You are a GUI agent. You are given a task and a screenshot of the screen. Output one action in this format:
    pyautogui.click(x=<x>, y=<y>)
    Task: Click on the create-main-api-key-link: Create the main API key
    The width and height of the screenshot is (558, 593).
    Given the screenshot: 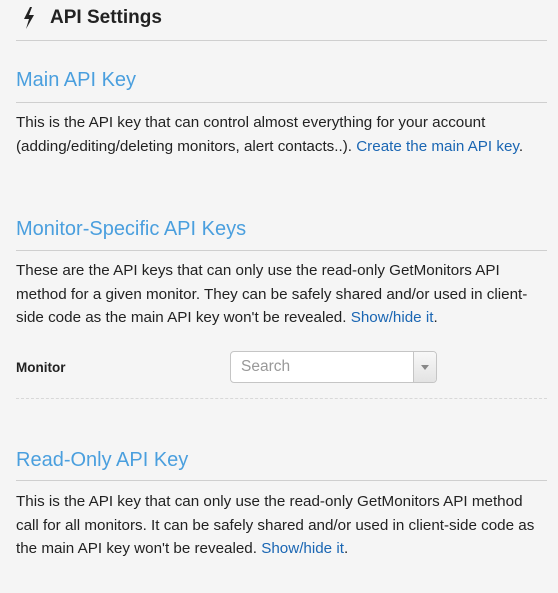 What is the action you would take?
    pyautogui.click(x=437, y=146)
    